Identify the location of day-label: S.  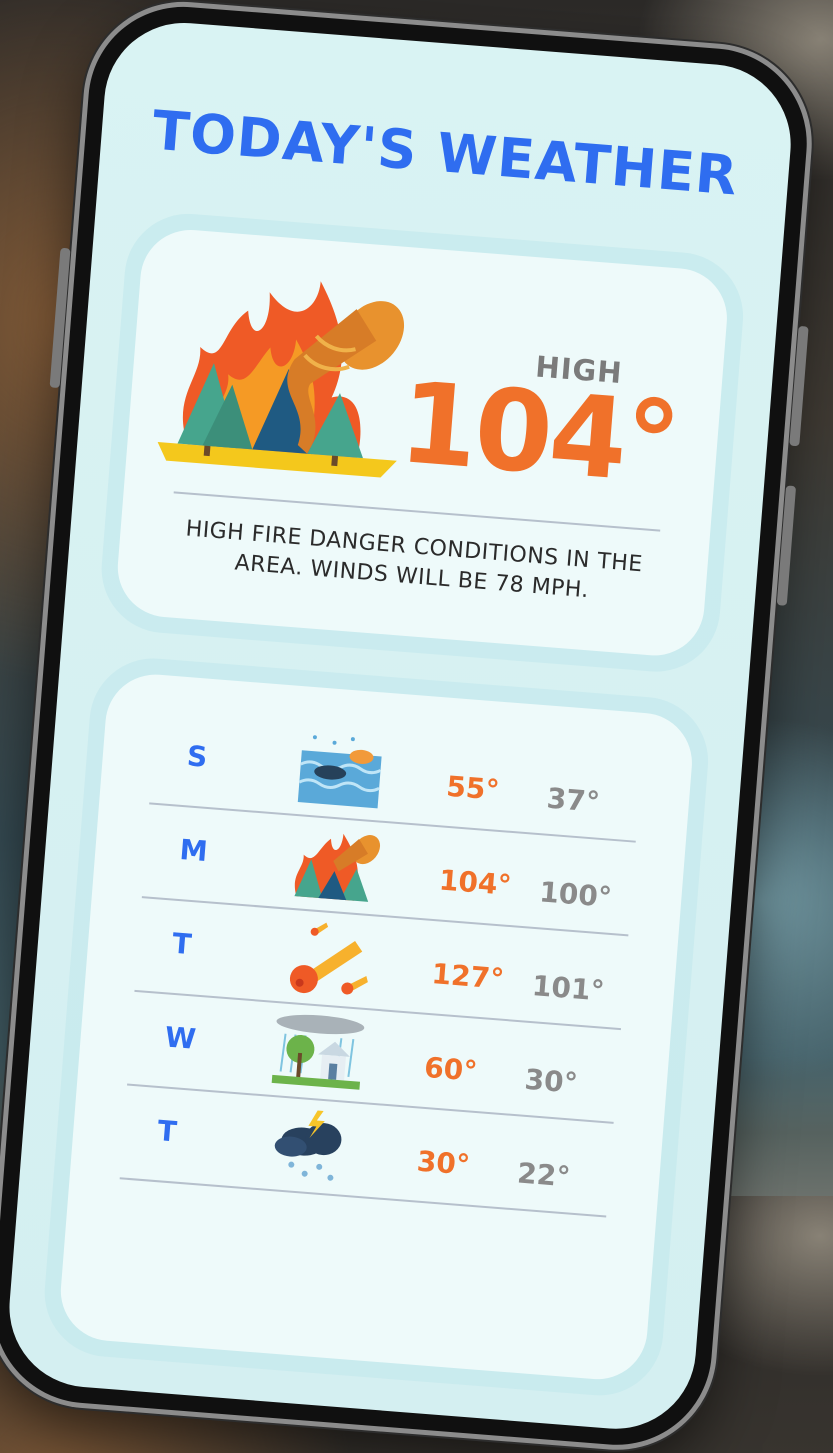
(197, 756).